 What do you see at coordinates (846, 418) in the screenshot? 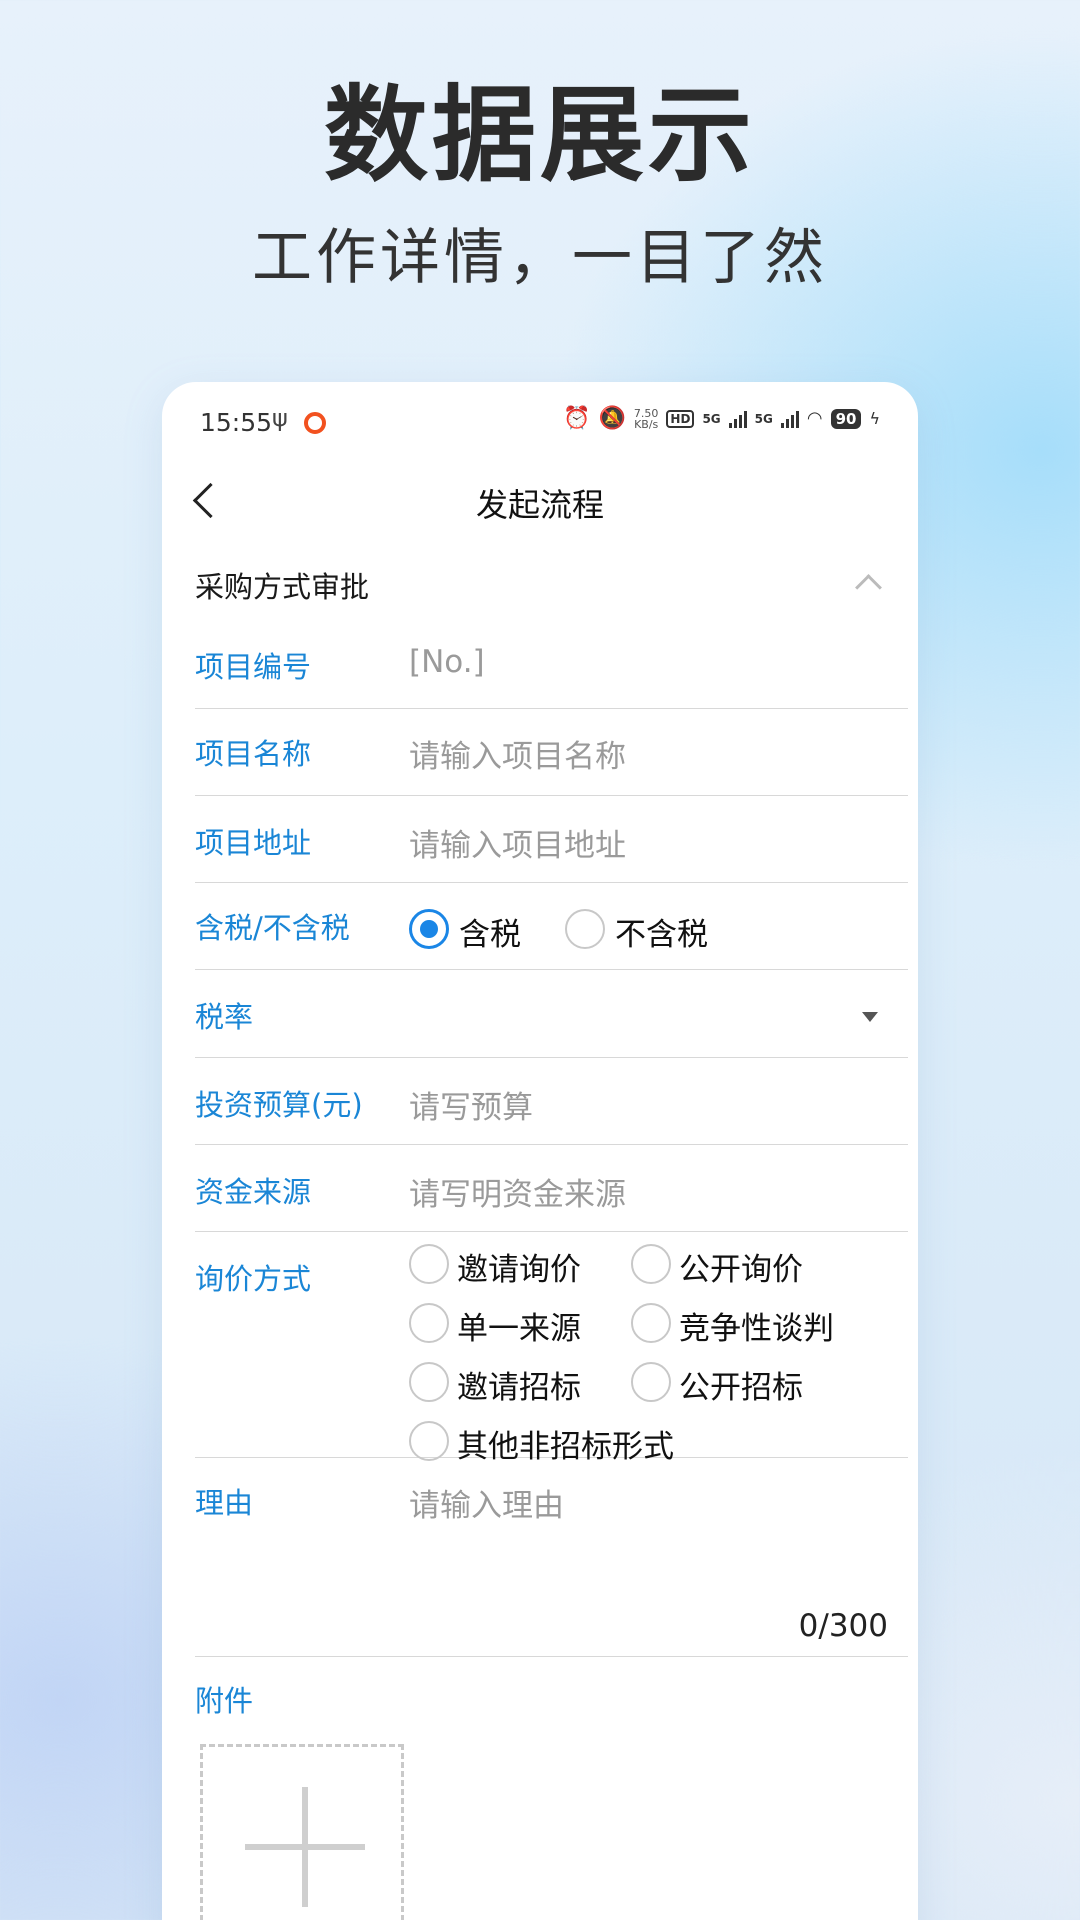
I see `battery-level: 90` at bounding box center [846, 418].